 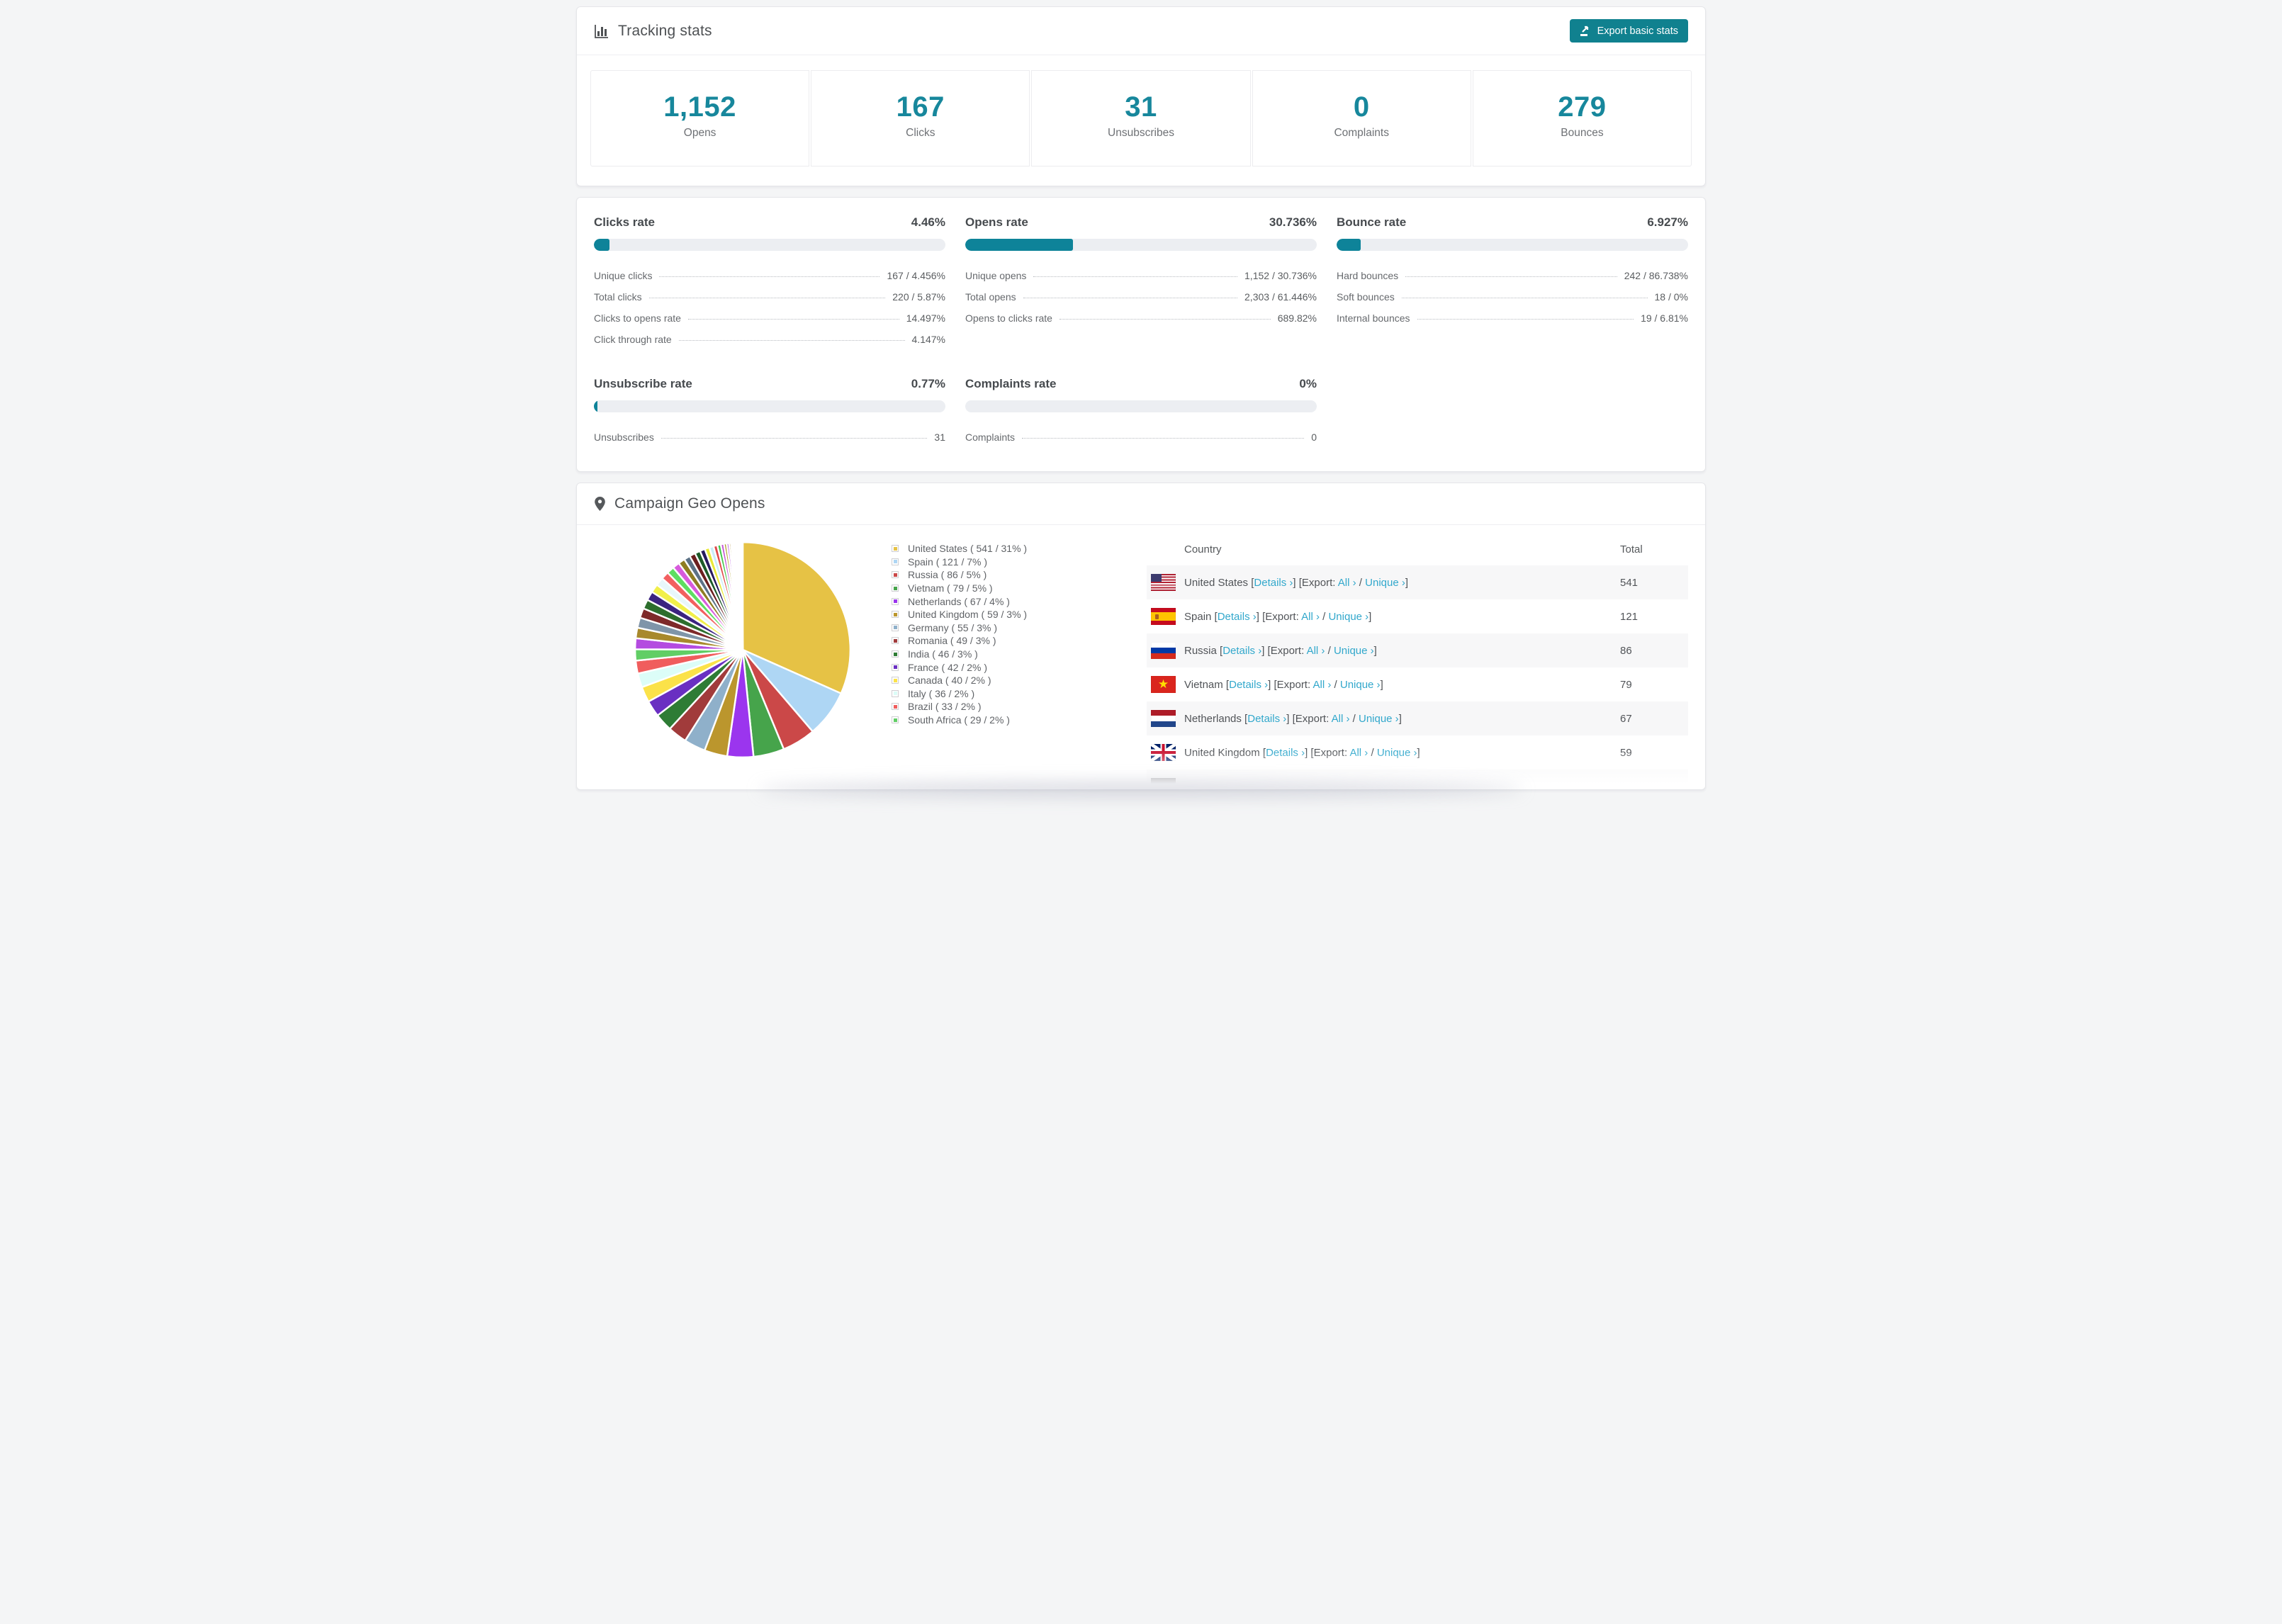 What do you see at coordinates (770, 339) in the screenshot?
I see `rate-row: Click through rate 4.147%` at bounding box center [770, 339].